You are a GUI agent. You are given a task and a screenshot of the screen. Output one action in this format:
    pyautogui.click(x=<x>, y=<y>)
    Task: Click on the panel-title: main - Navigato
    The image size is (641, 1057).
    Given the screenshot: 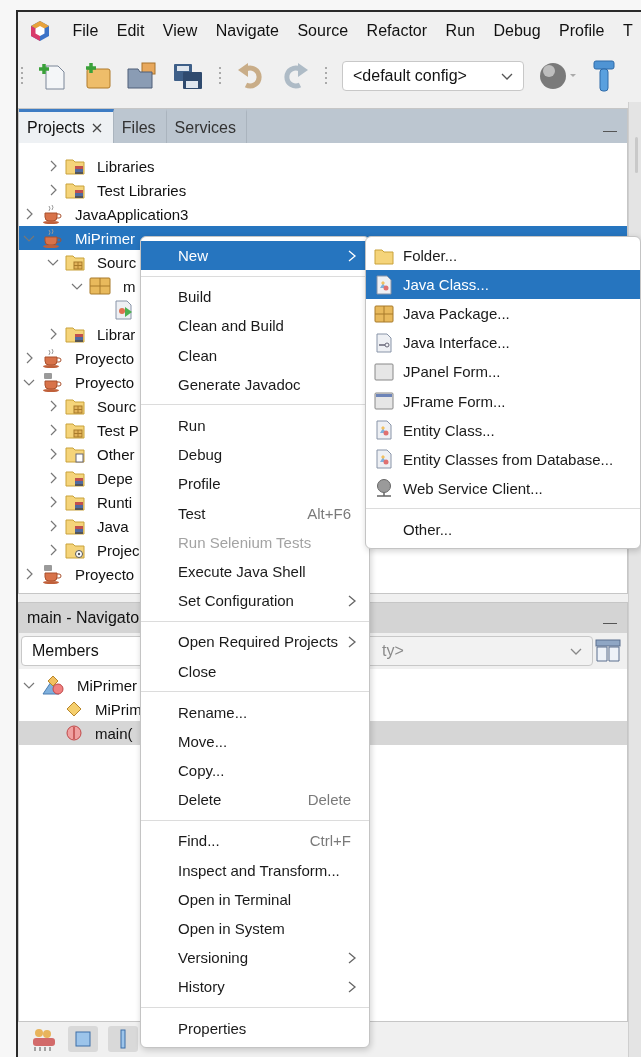 What is the action you would take?
    pyautogui.click(x=83, y=618)
    